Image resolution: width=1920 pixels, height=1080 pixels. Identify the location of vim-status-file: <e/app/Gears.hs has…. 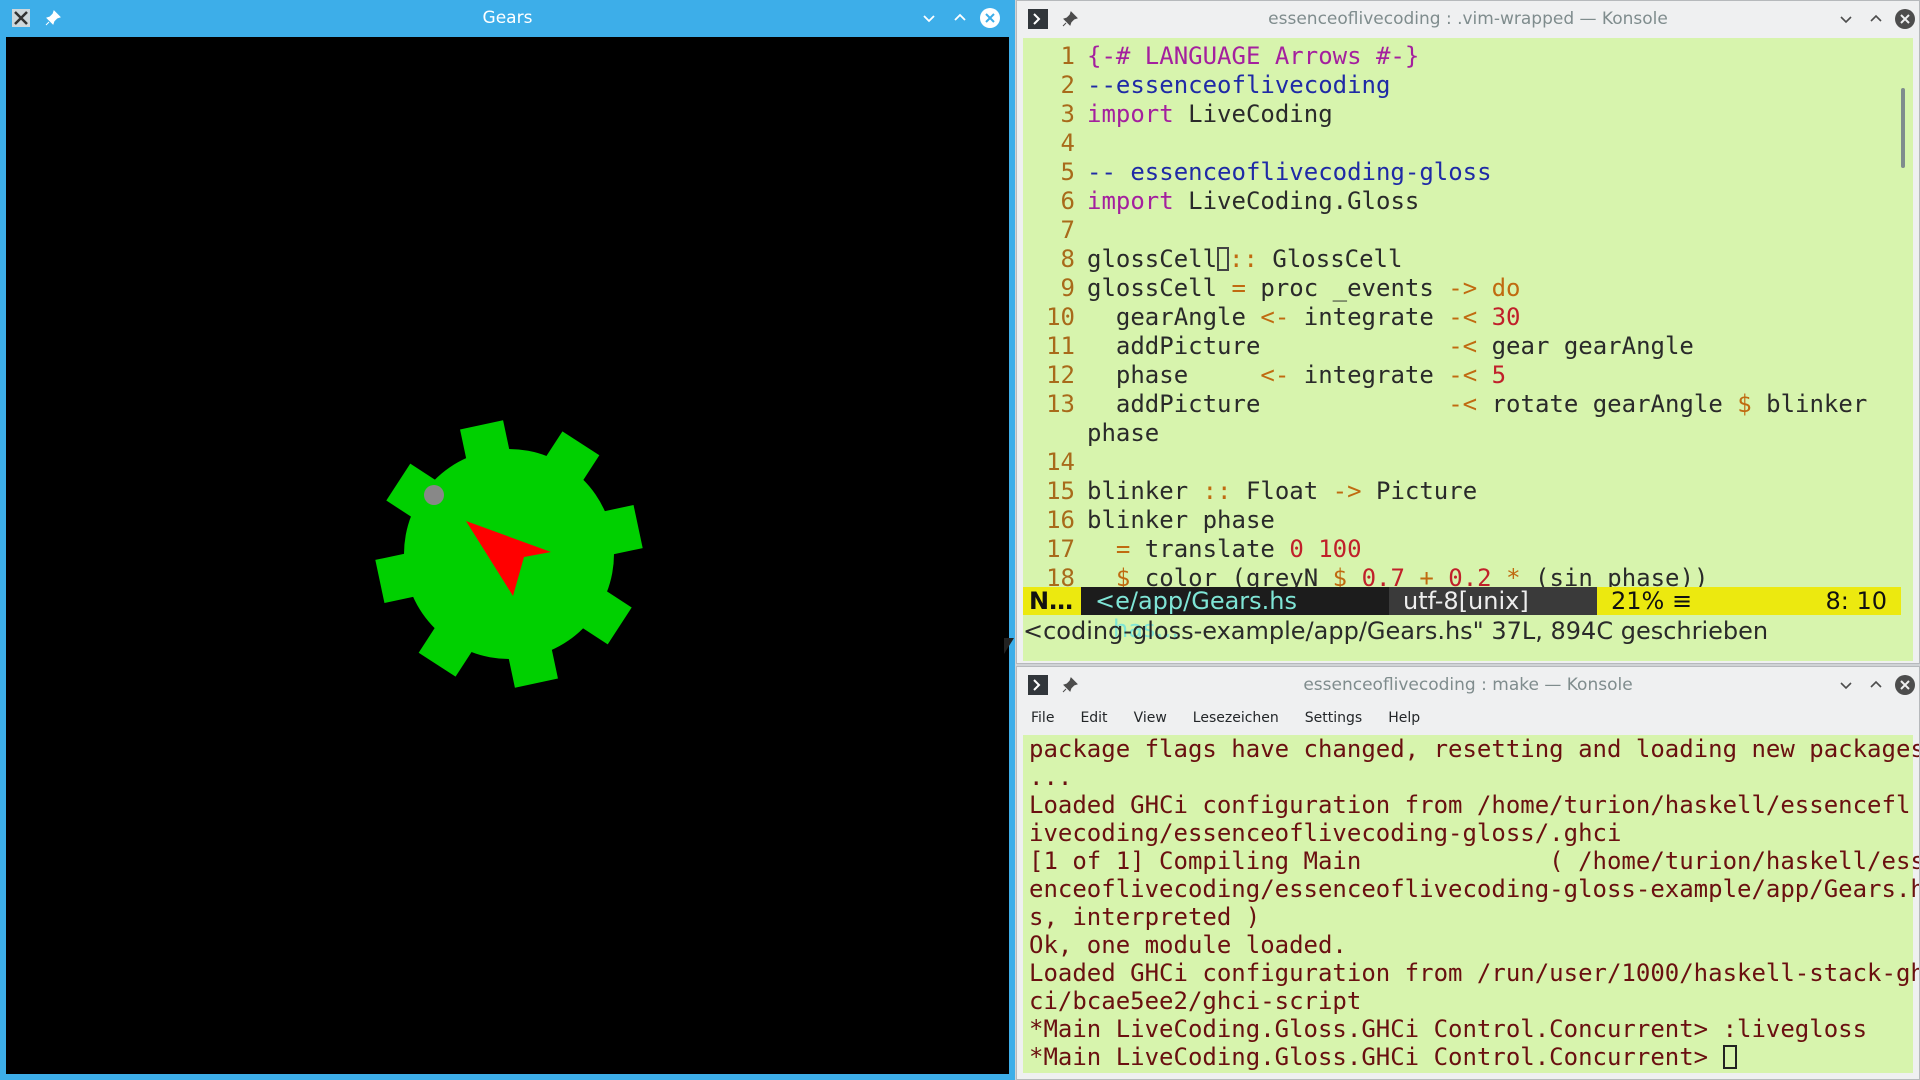
(1235, 615).